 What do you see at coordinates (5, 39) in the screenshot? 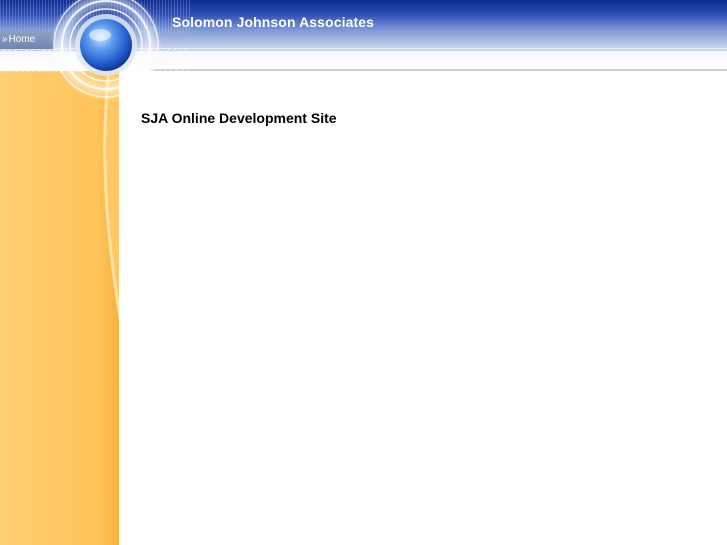
I see `double-chevron-right-icon: »` at bounding box center [5, 39].